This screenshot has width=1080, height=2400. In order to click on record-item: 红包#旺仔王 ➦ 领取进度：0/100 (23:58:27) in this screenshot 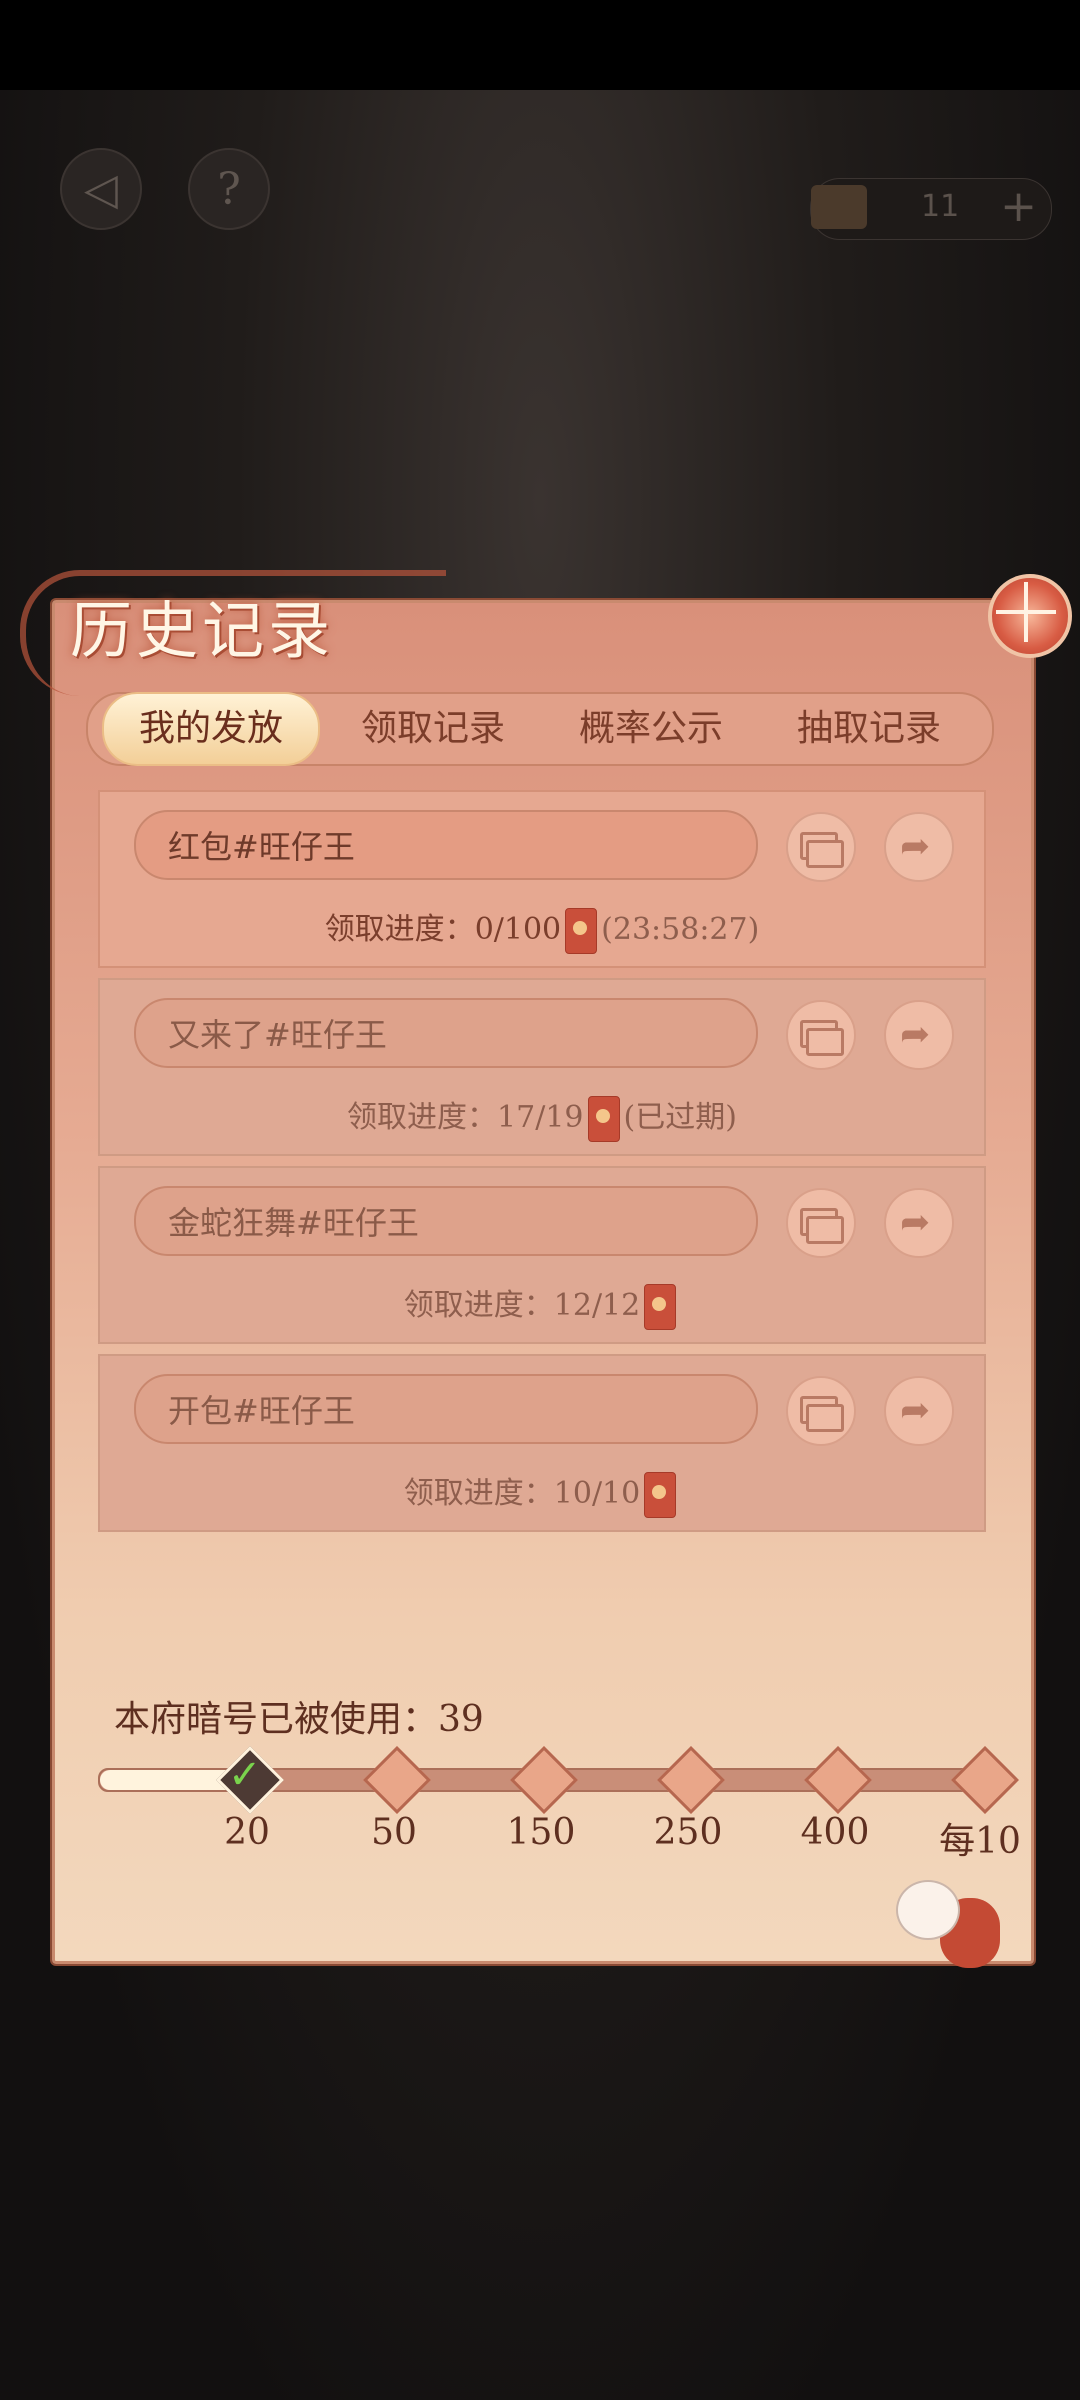, I will do `click(542, 879)`.